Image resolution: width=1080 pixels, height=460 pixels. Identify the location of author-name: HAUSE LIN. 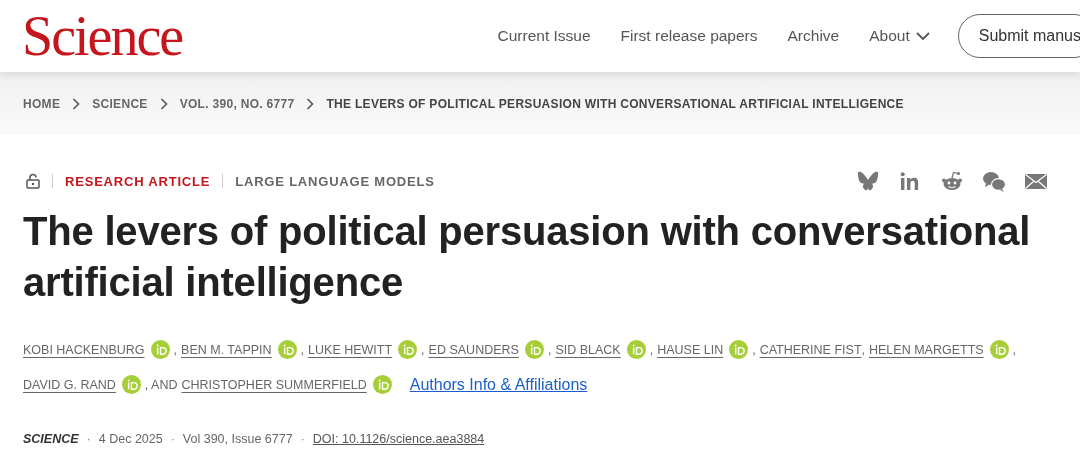
(690, 349).